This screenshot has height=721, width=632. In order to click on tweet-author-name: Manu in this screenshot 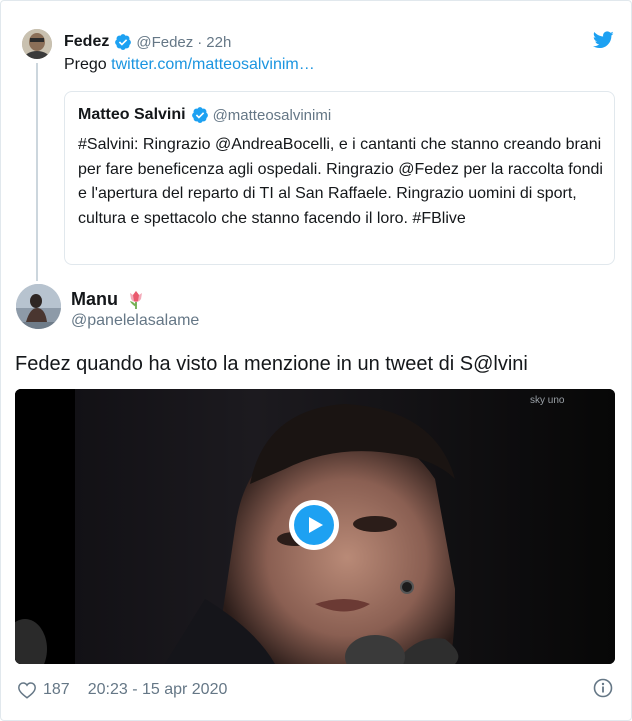, I will do `click(108, 299)`.